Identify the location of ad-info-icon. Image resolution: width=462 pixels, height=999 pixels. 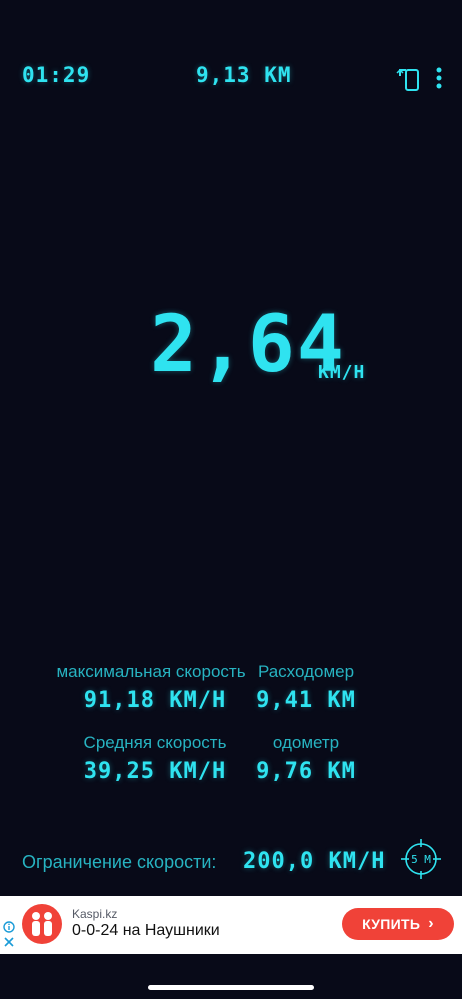
(9, 926).